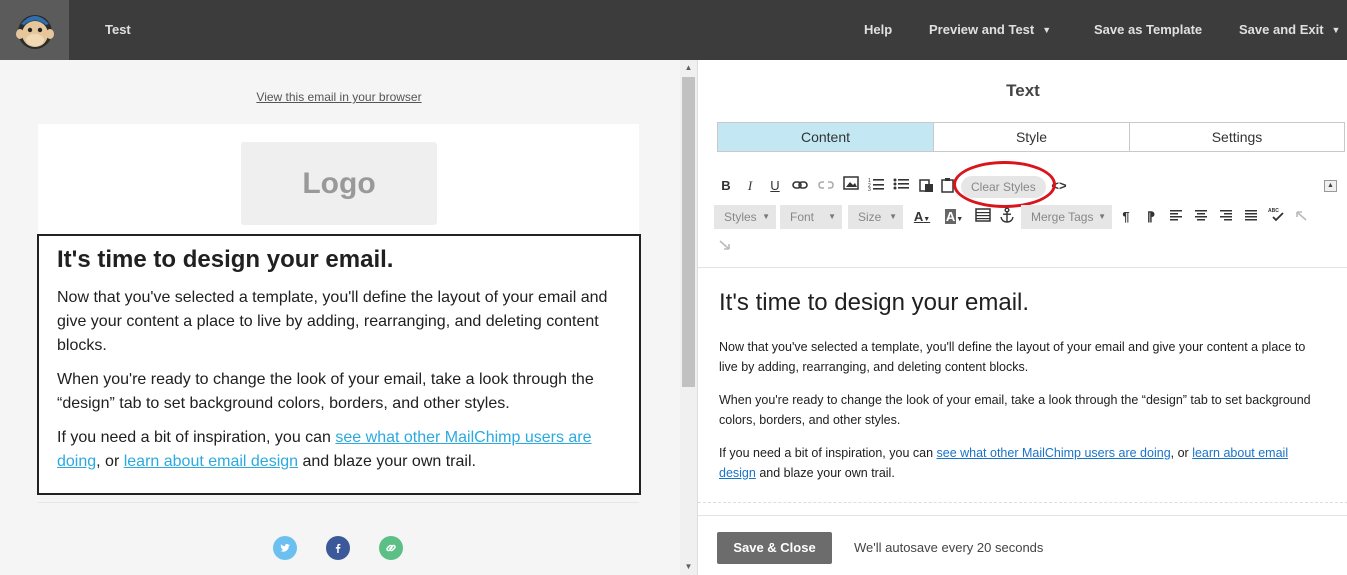  I want to click on preview-and-test-label: Preview and Test, so click(982, 29).